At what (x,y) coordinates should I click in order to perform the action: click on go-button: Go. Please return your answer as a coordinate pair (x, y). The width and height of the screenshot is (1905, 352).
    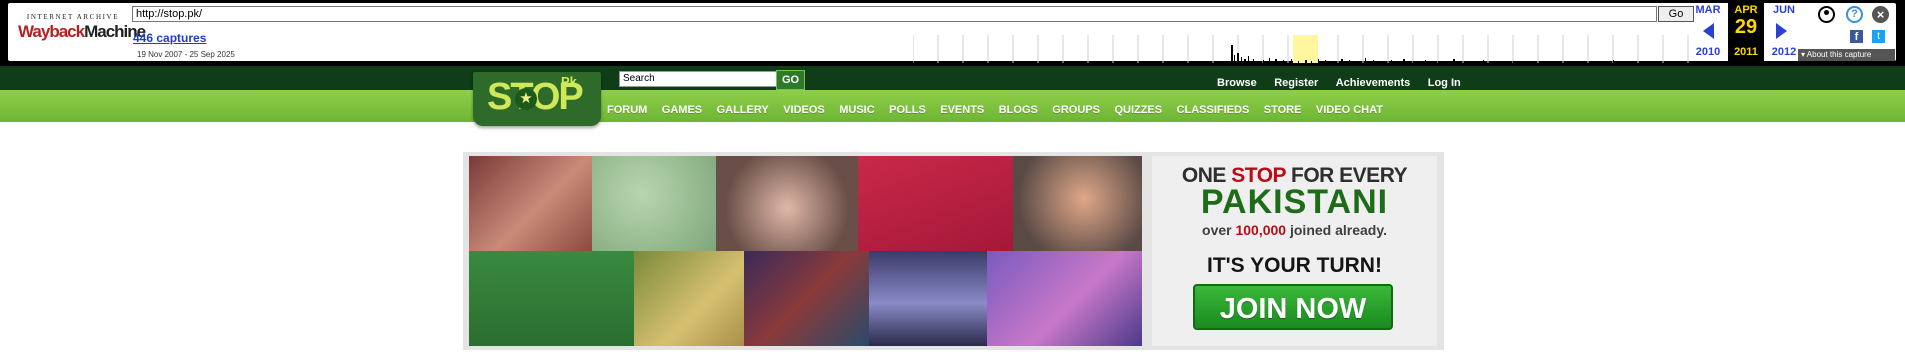
    Looking at the image, I should click on (1676, 14).